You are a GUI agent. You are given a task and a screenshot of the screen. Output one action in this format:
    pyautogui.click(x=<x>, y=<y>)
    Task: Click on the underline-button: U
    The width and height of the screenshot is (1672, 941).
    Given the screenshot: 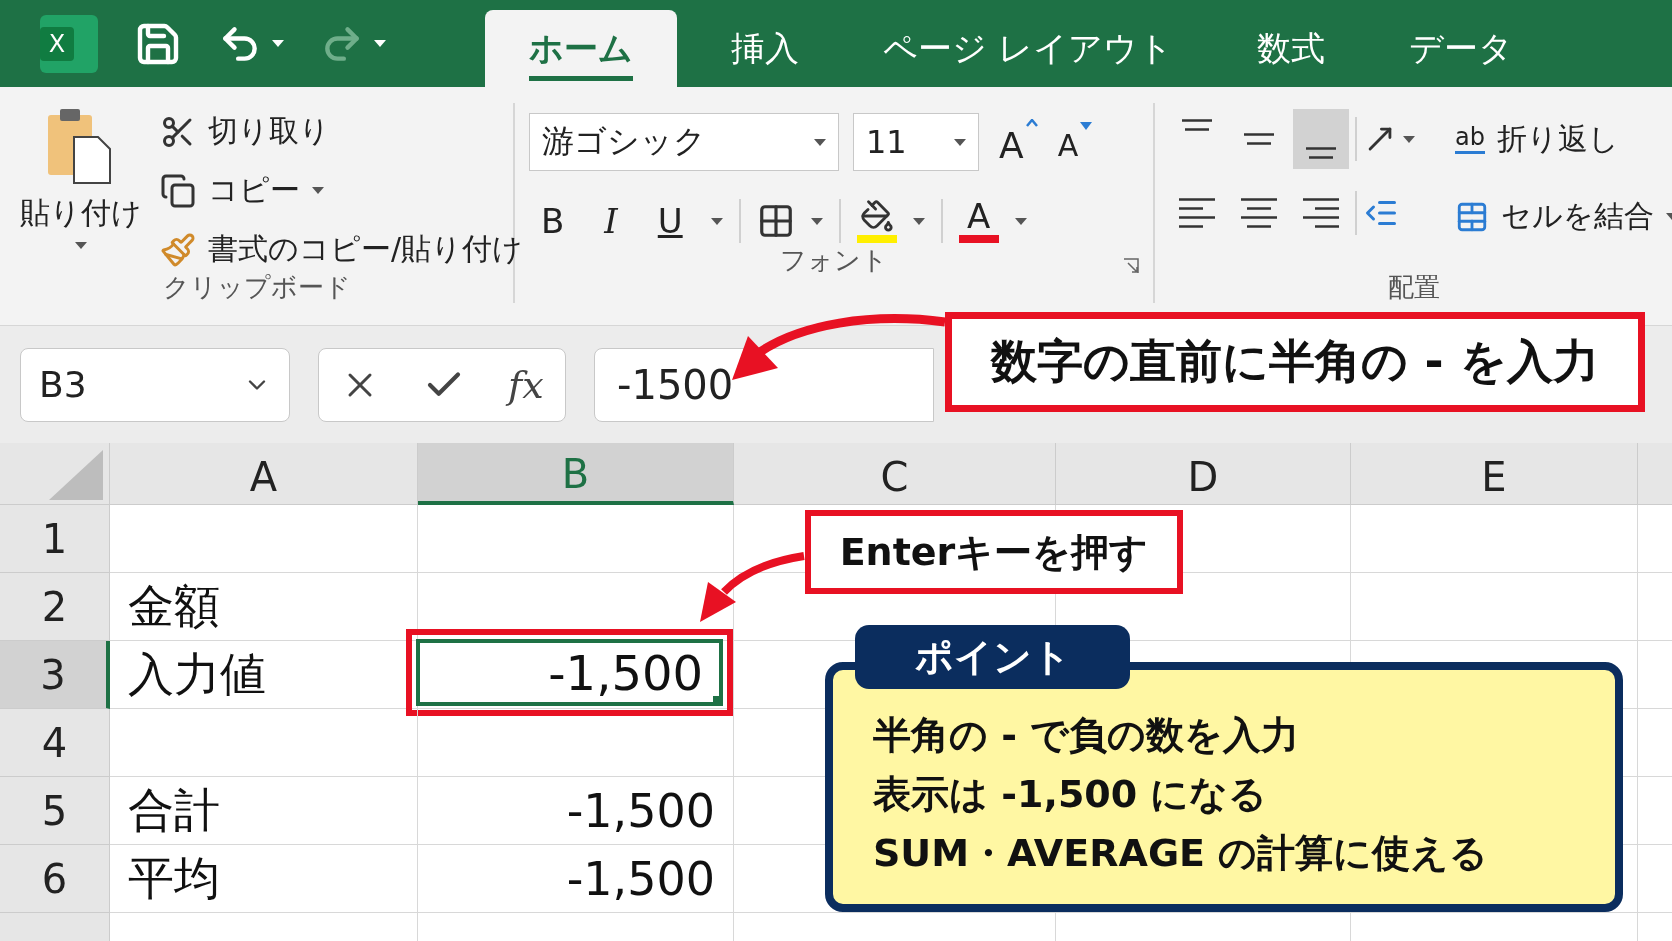 What is the action you would take?
    pyautogui.click(x=670, y=221)
    